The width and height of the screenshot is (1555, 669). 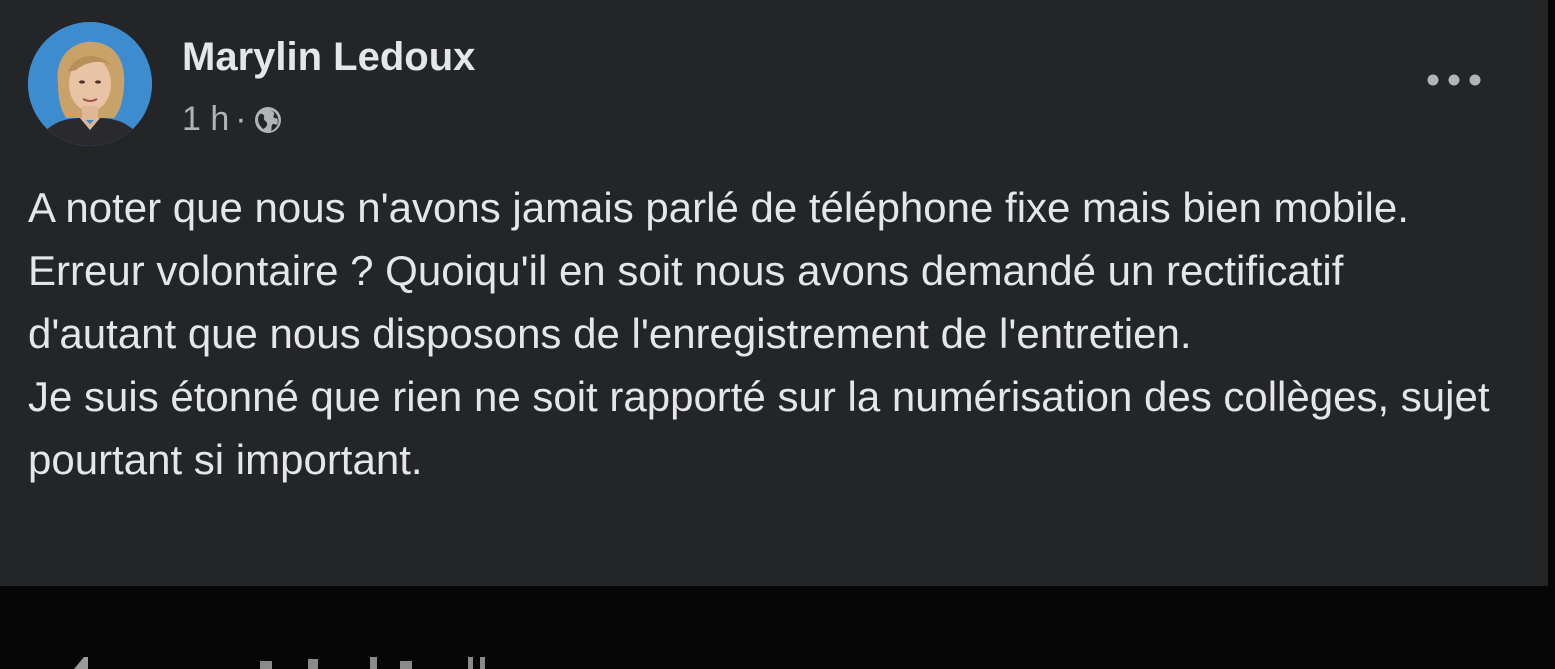 What do you see at coordinates (279, 663) in the screenshot?
I see `cutoff-link-preview-text` at bounding box center [279, 663].